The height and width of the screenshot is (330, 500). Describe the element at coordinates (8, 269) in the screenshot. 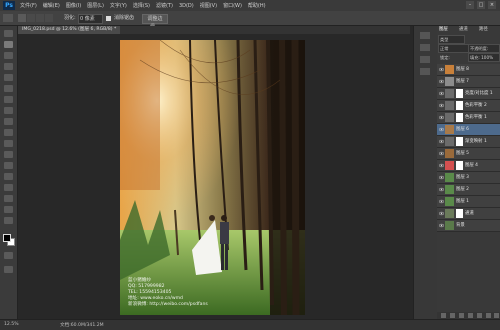

I see `screen-mode-icon` at that location.